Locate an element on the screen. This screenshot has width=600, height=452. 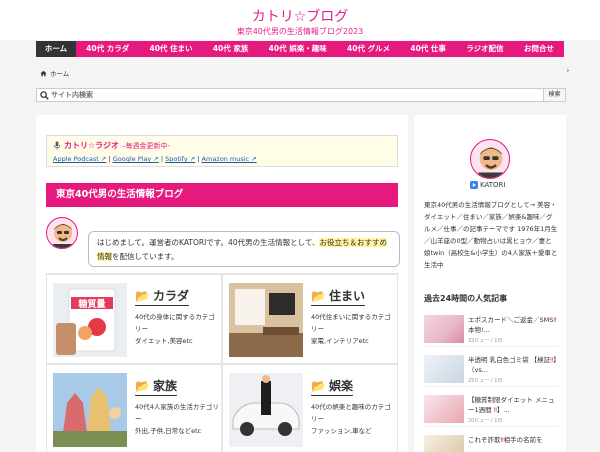
chevron-right-icon: › is located at coordinates (568, 71).